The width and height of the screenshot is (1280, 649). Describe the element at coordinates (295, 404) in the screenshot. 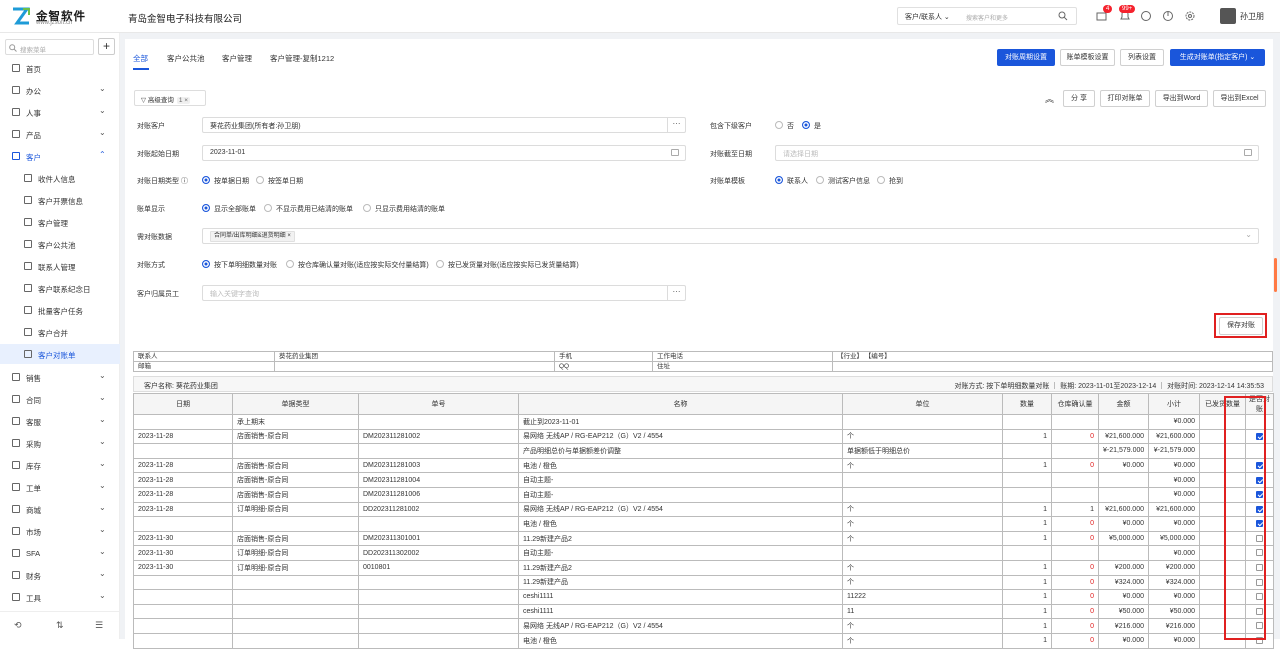

I see `column-header: 单据类型` at that location.